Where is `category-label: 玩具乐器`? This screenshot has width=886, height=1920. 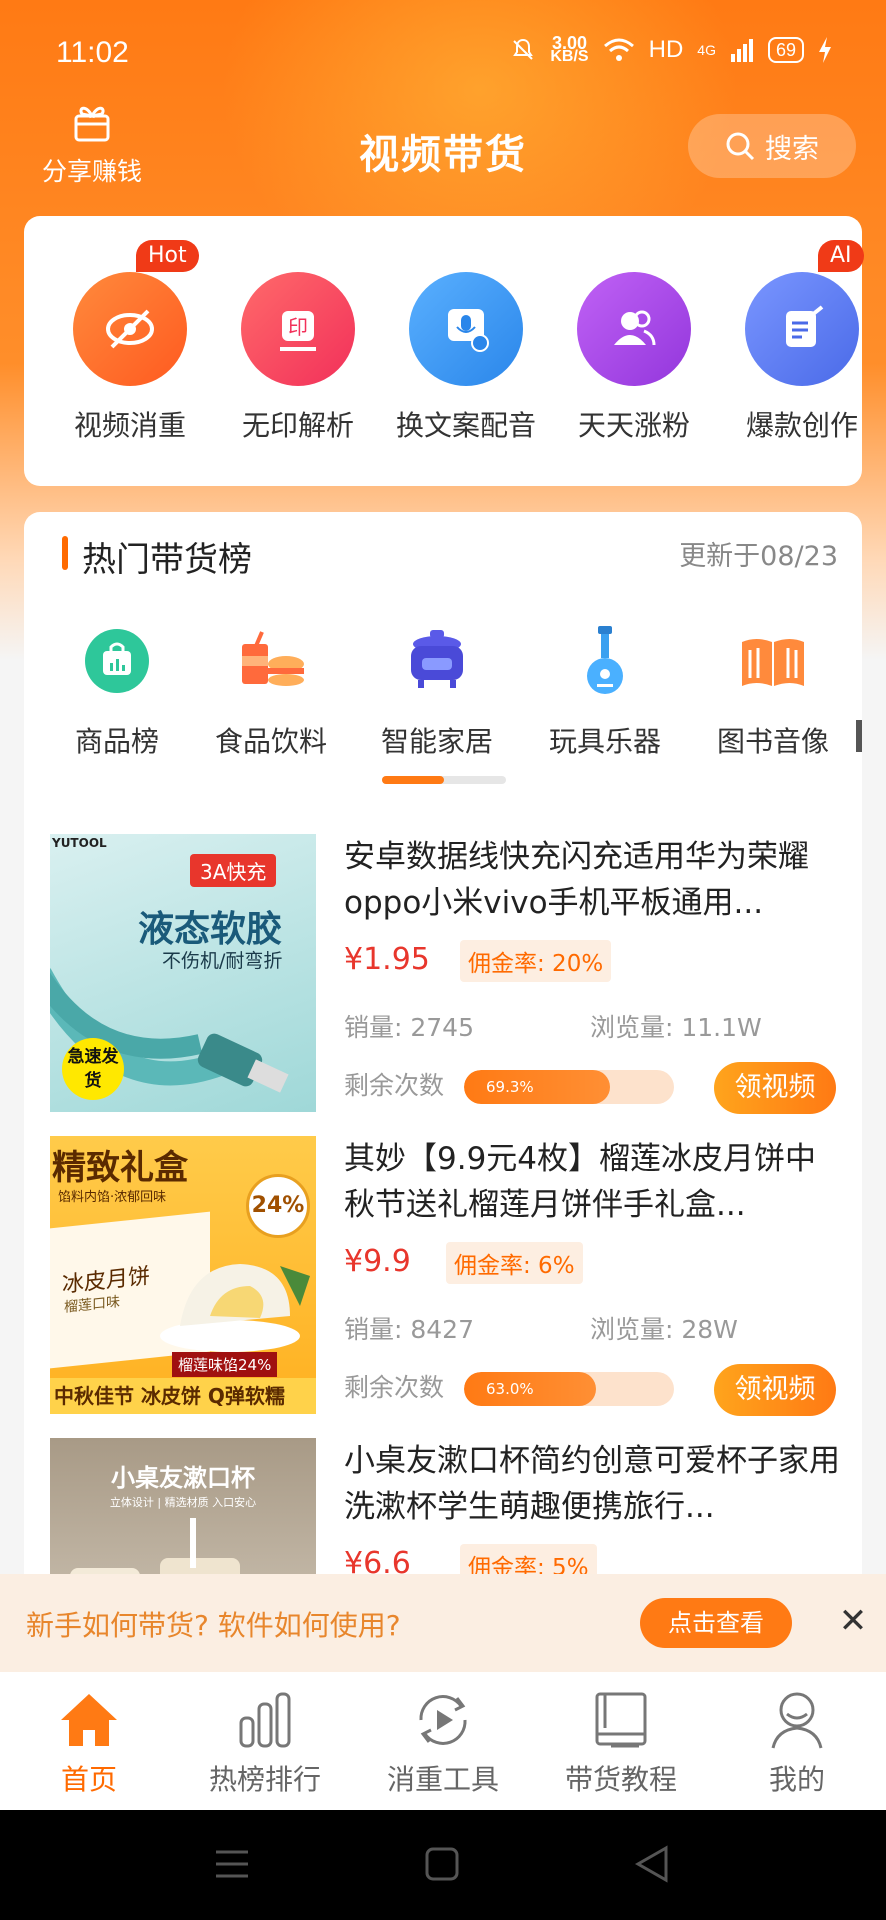 category-label: 玩具乐器 is located at coordinates (604, 739).